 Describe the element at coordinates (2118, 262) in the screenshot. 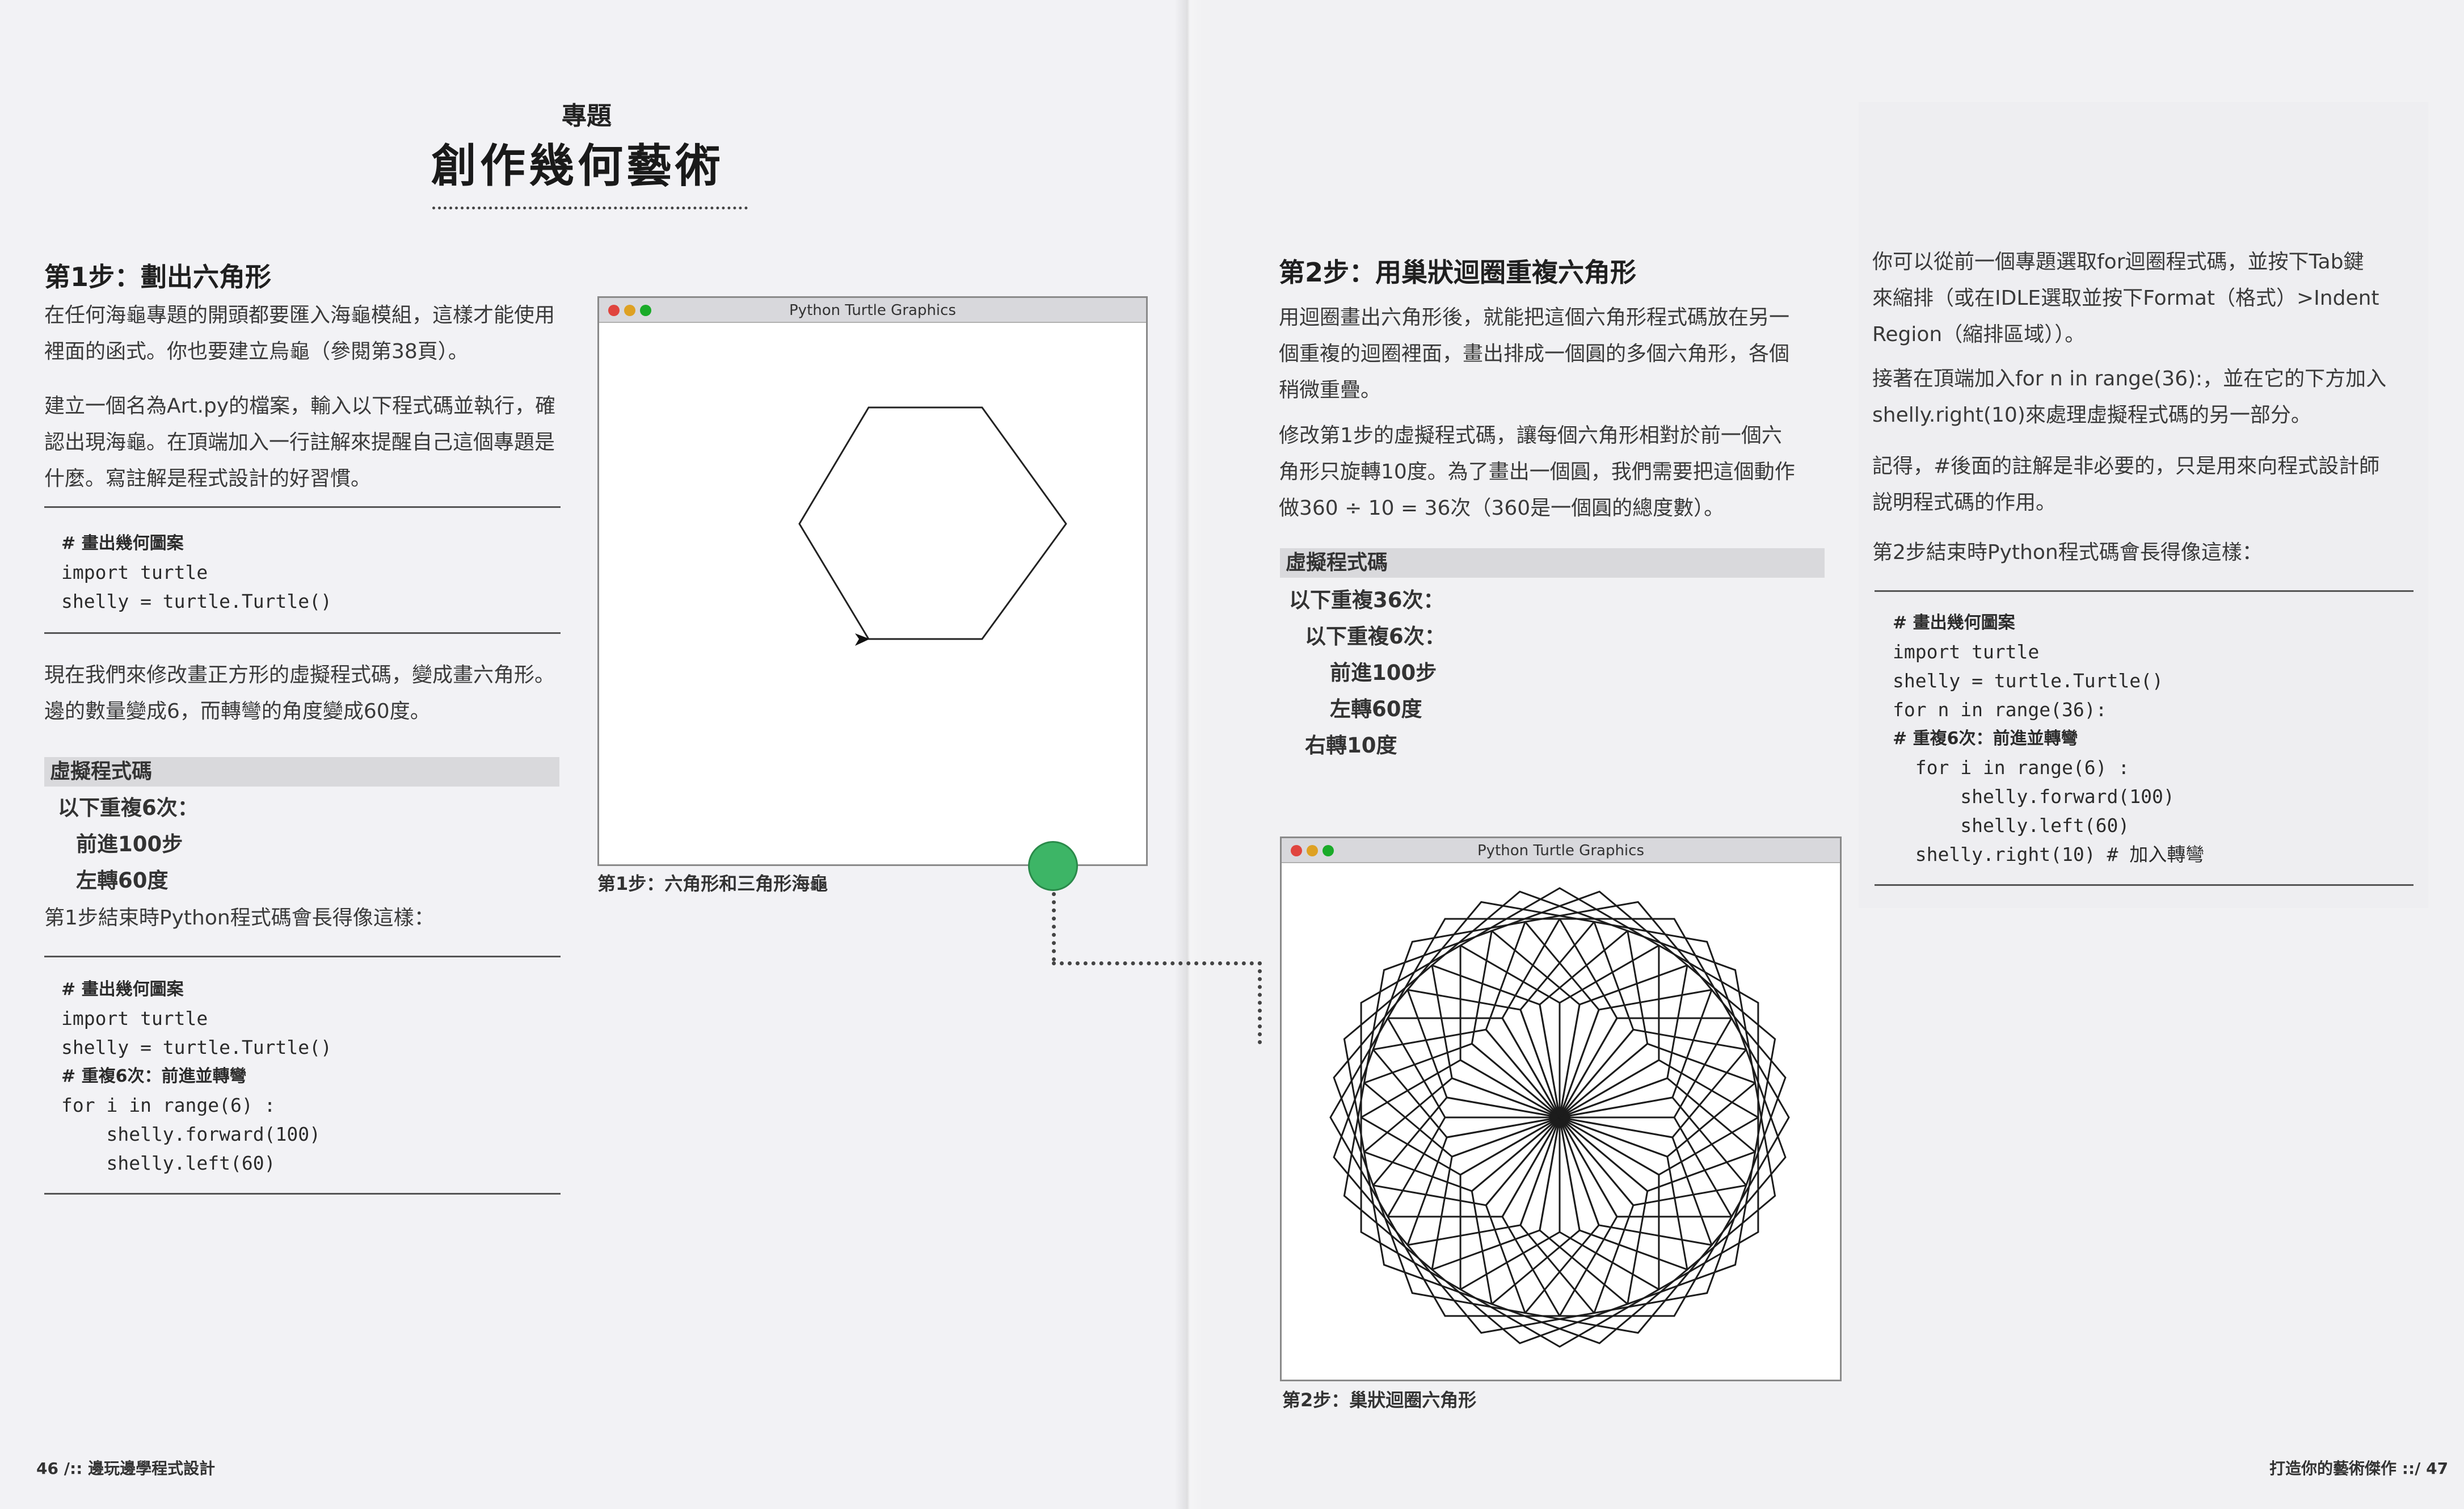

I see `para-line: 你可以從前一個專題選取for迴圈程式碼，並按下Tab鍵` at that location.